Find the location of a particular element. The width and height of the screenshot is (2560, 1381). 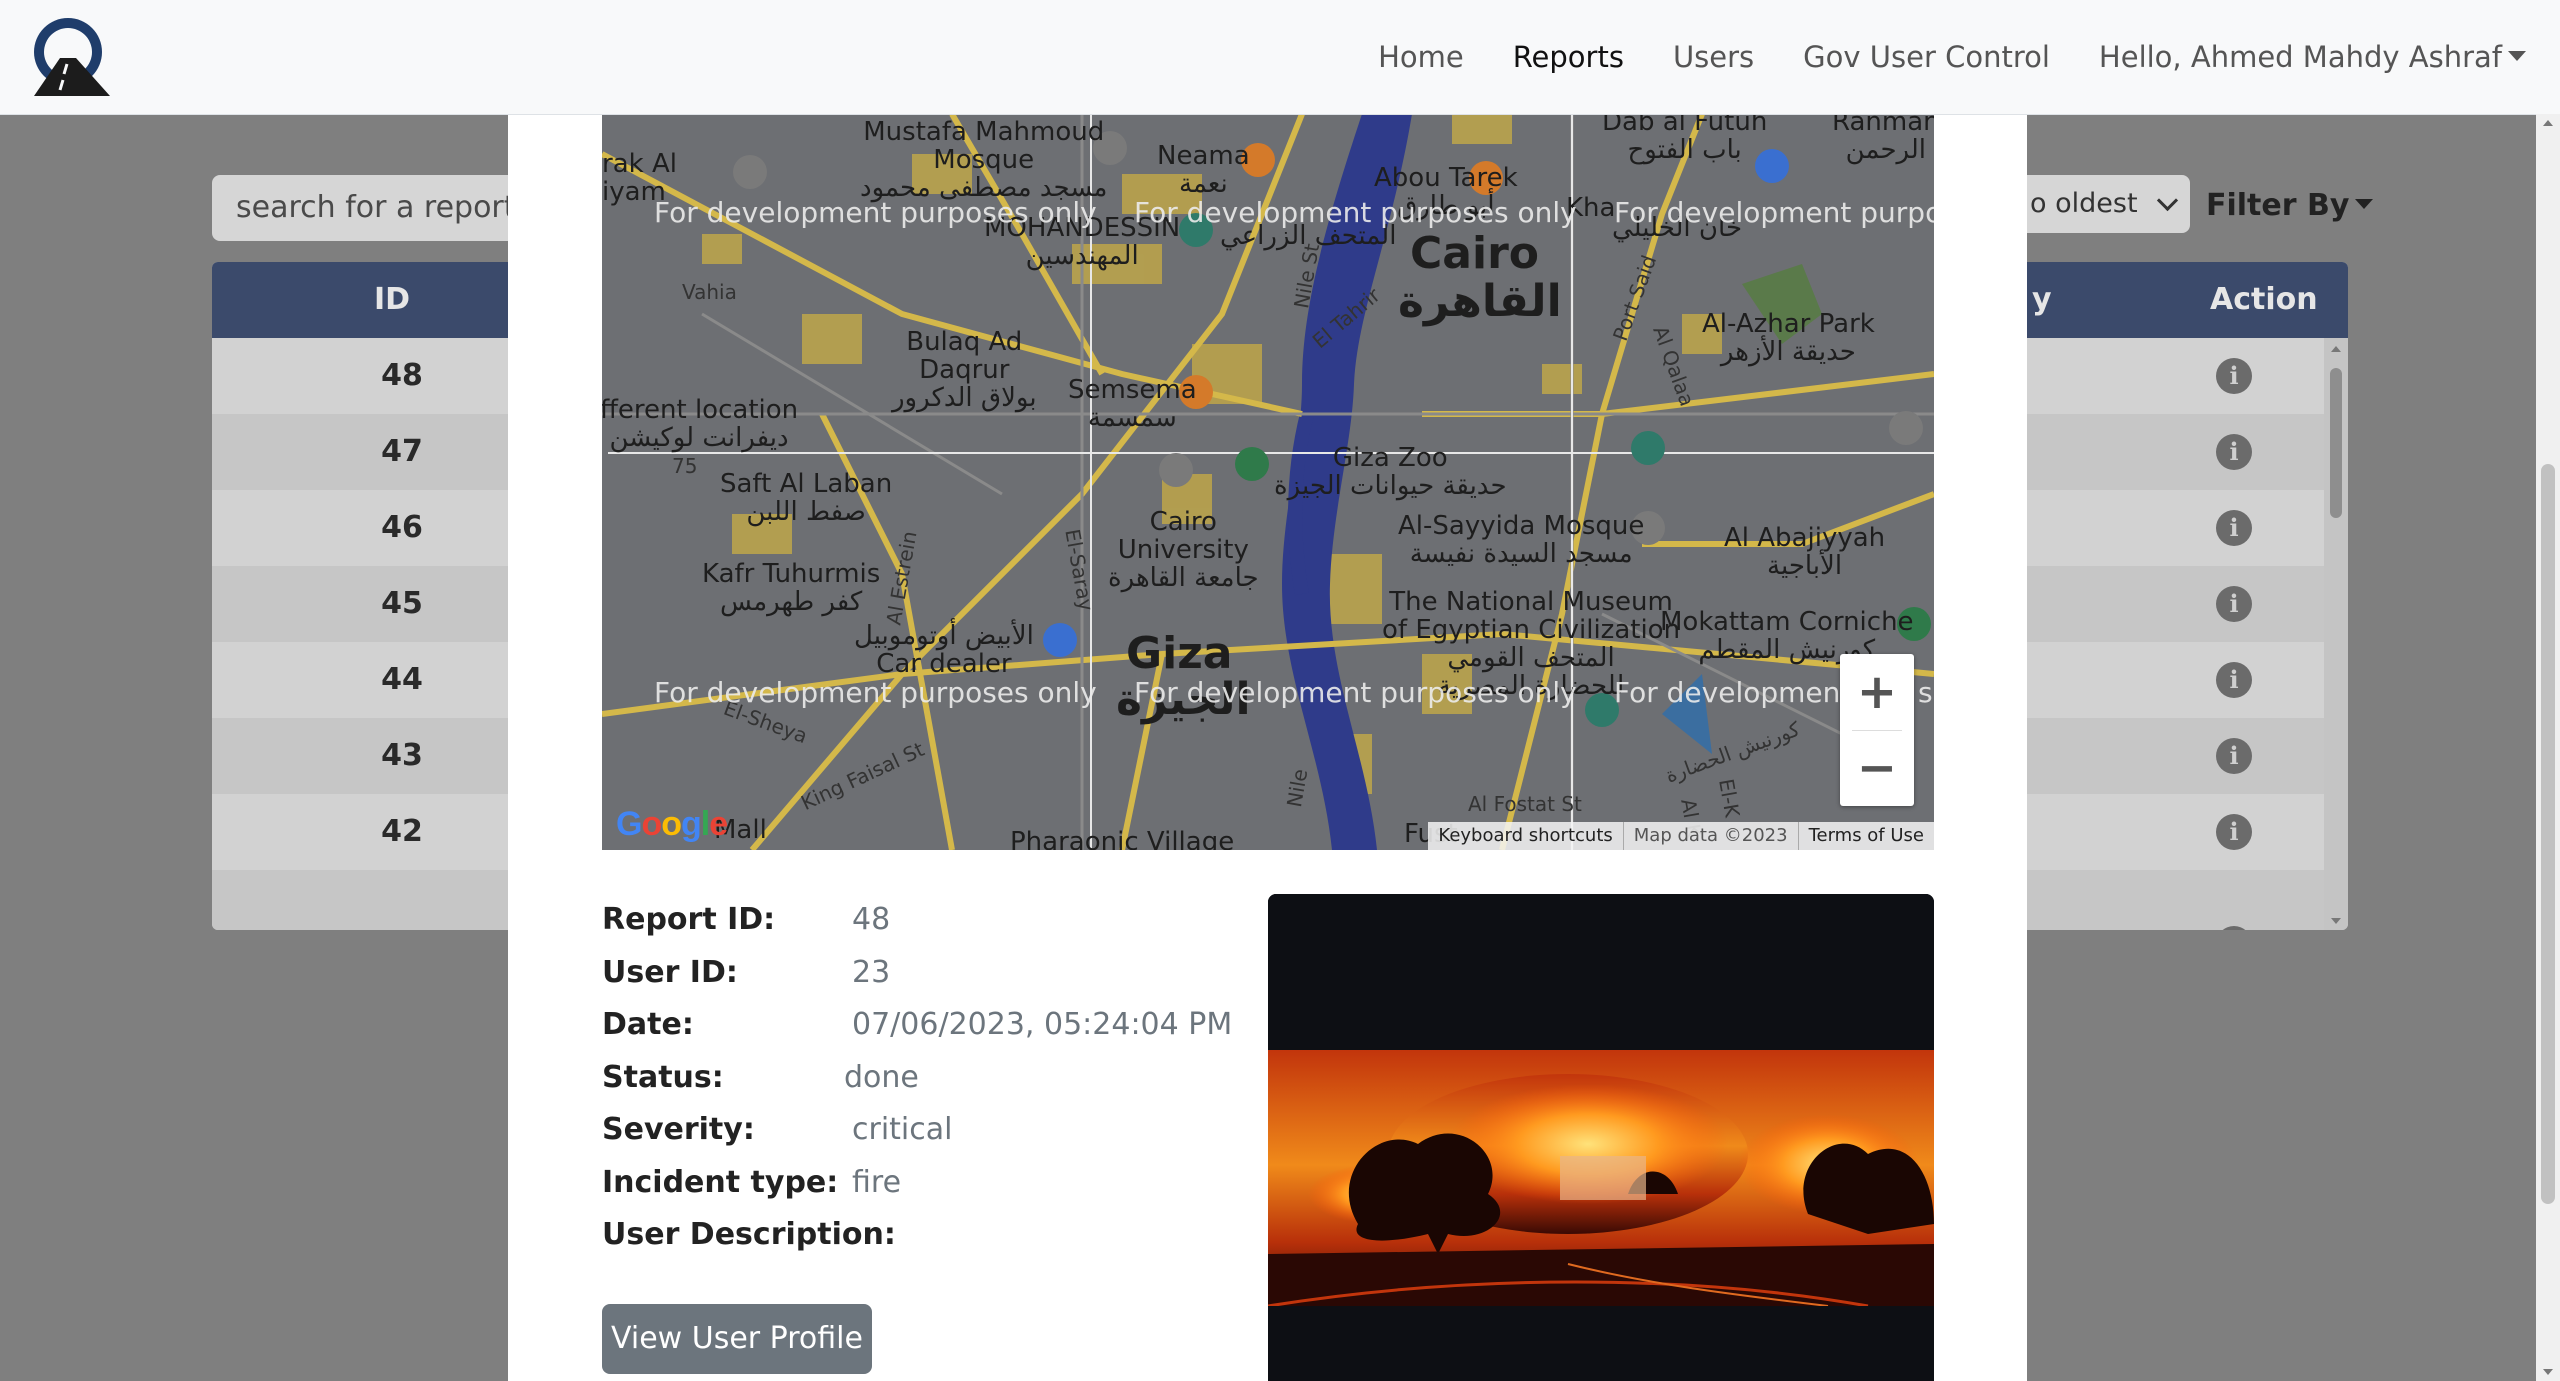

filter-label: Filter By is located at coordinates (2278, 205).